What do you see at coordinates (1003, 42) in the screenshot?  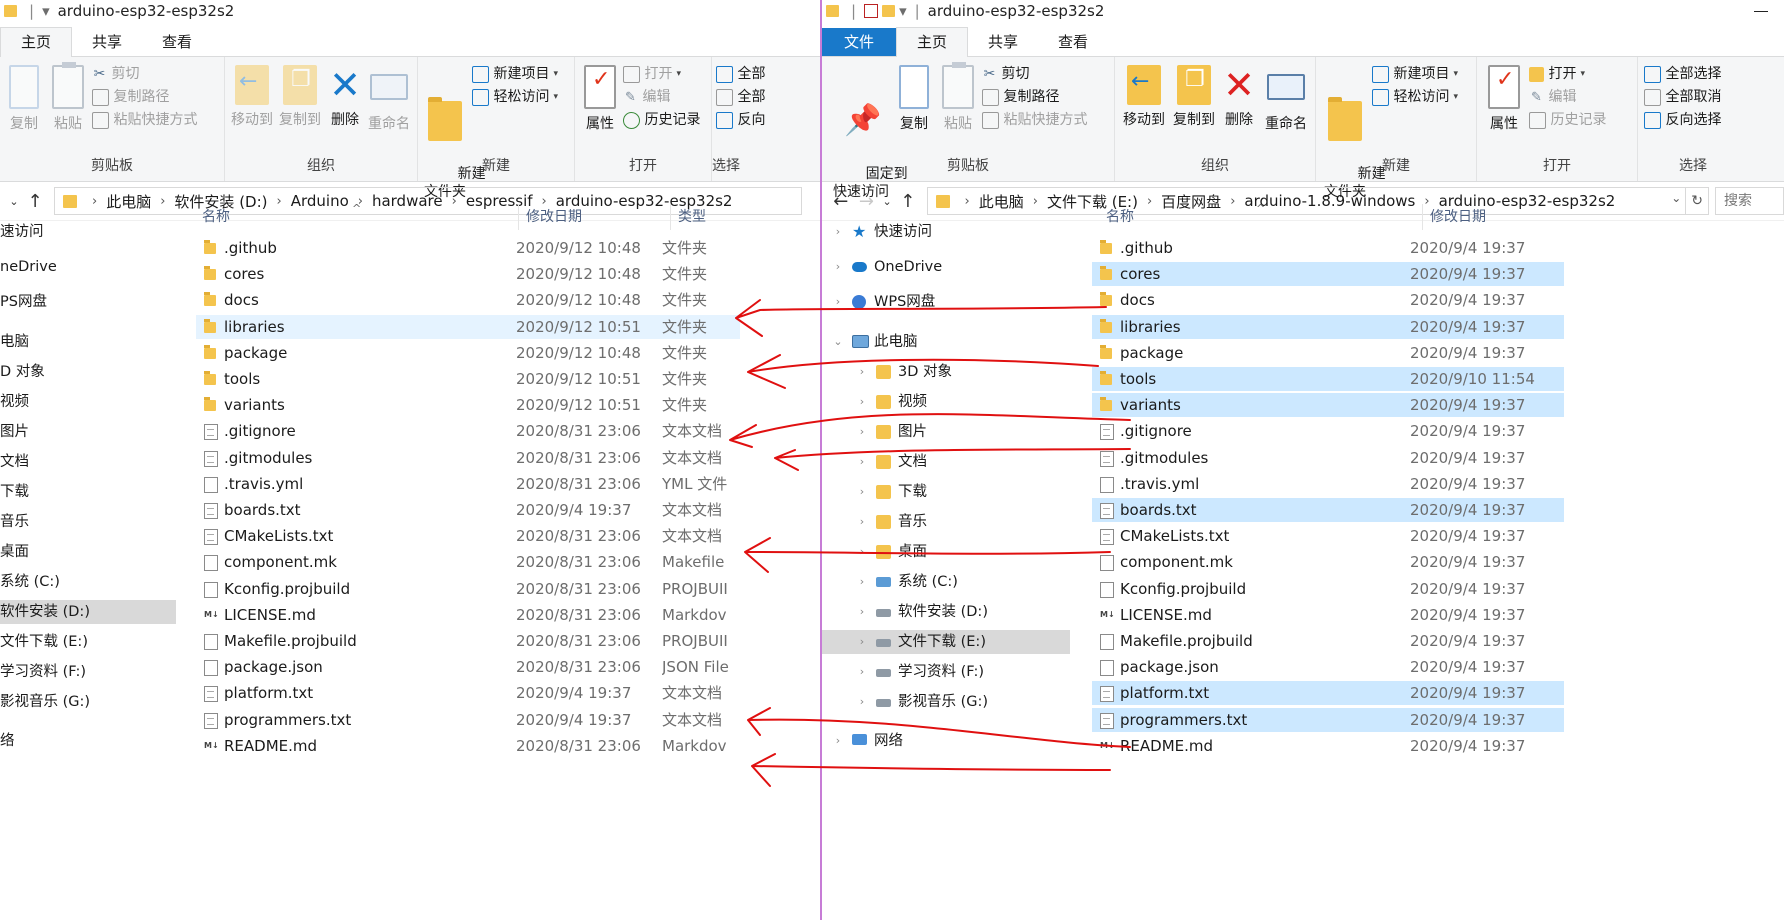 I see `tab-share: 共享` at bounding box center [1003, 42].